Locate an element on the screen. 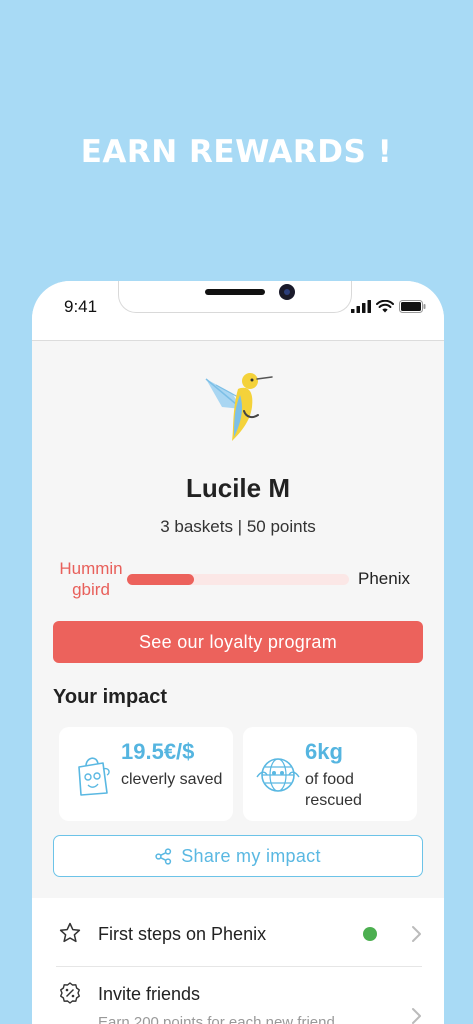  status-time: 9:41 is located at coordinates (81, 306).